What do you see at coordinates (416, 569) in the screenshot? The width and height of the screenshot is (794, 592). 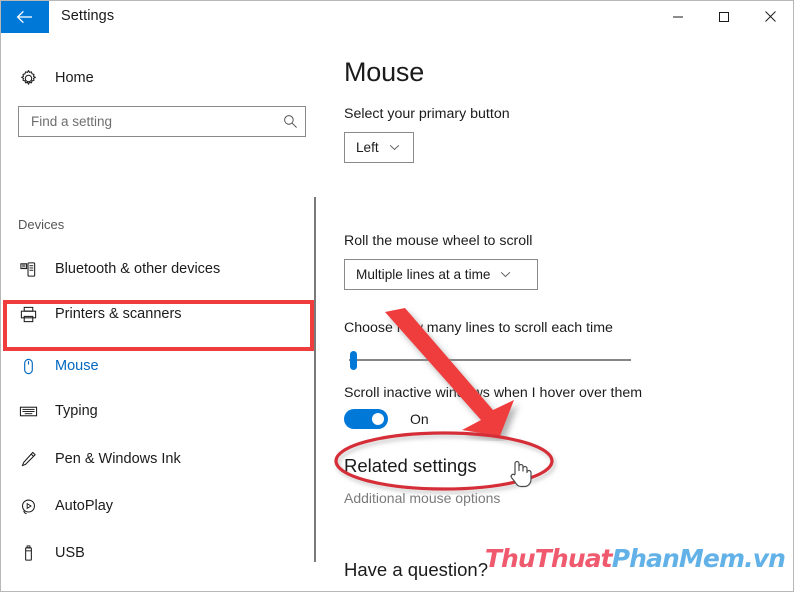 I see `have-a-question-heading: Have a question?` at bounding box center [416, 569].